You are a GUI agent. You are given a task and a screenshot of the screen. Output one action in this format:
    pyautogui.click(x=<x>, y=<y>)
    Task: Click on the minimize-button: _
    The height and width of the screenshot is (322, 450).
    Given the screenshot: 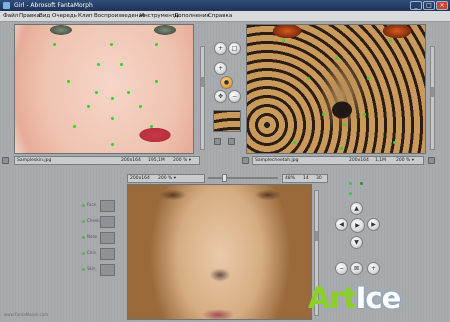 What is the action you would take?
    pyautogui.click(x=416, y=5)
    